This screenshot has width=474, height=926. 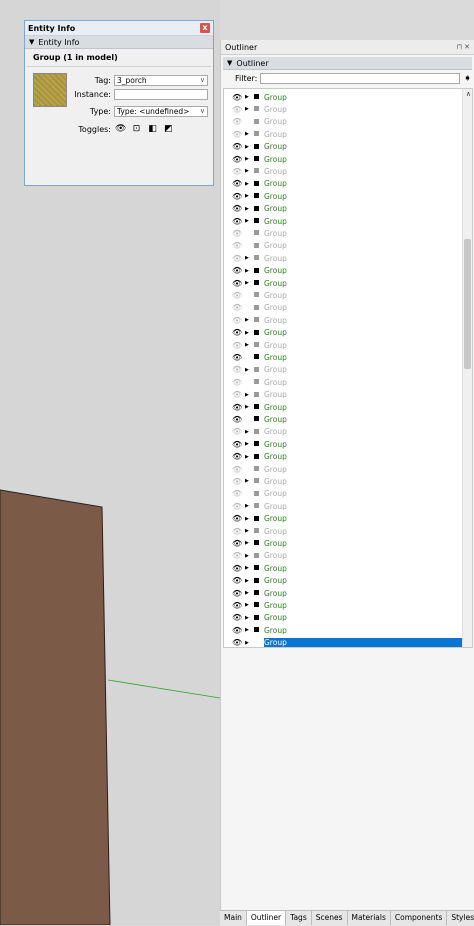 What do you see at coordinates (168, 129) in the screenshot?
I see `cast-shadows-icon: ◩` at bounding box center [168, 129].